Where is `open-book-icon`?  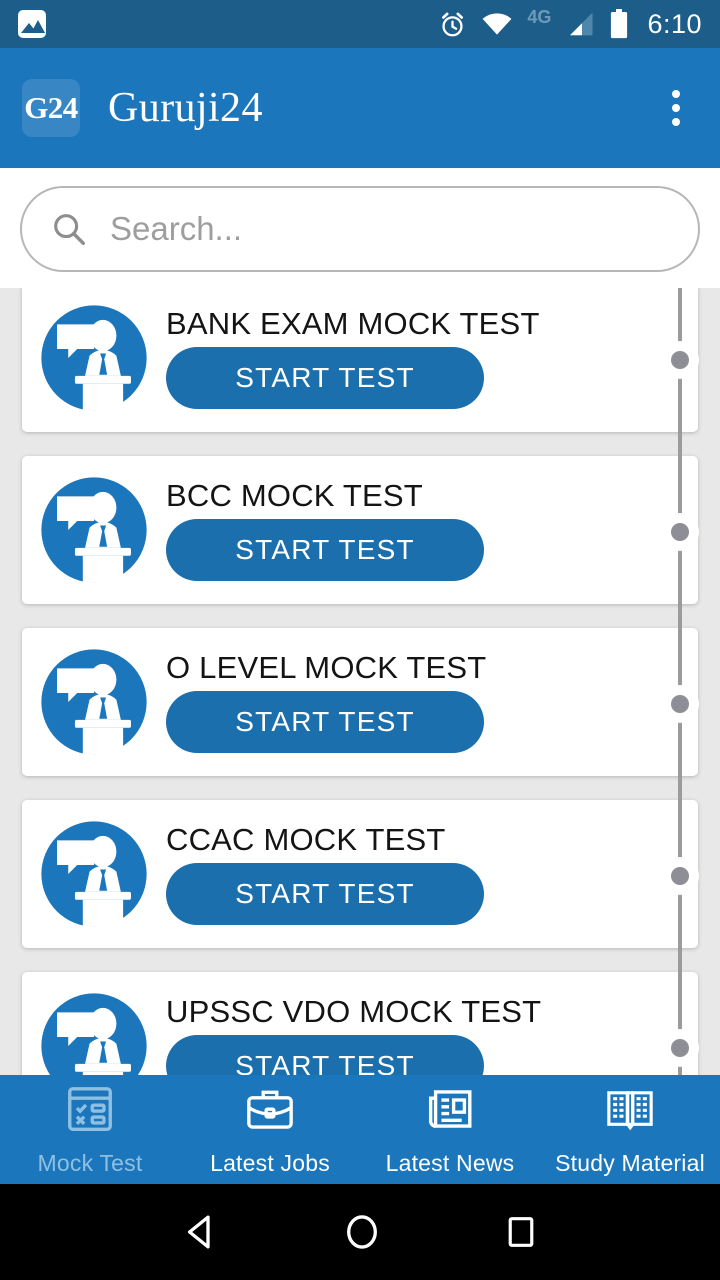
open-book-icon is located at coordinates (630, 1111).